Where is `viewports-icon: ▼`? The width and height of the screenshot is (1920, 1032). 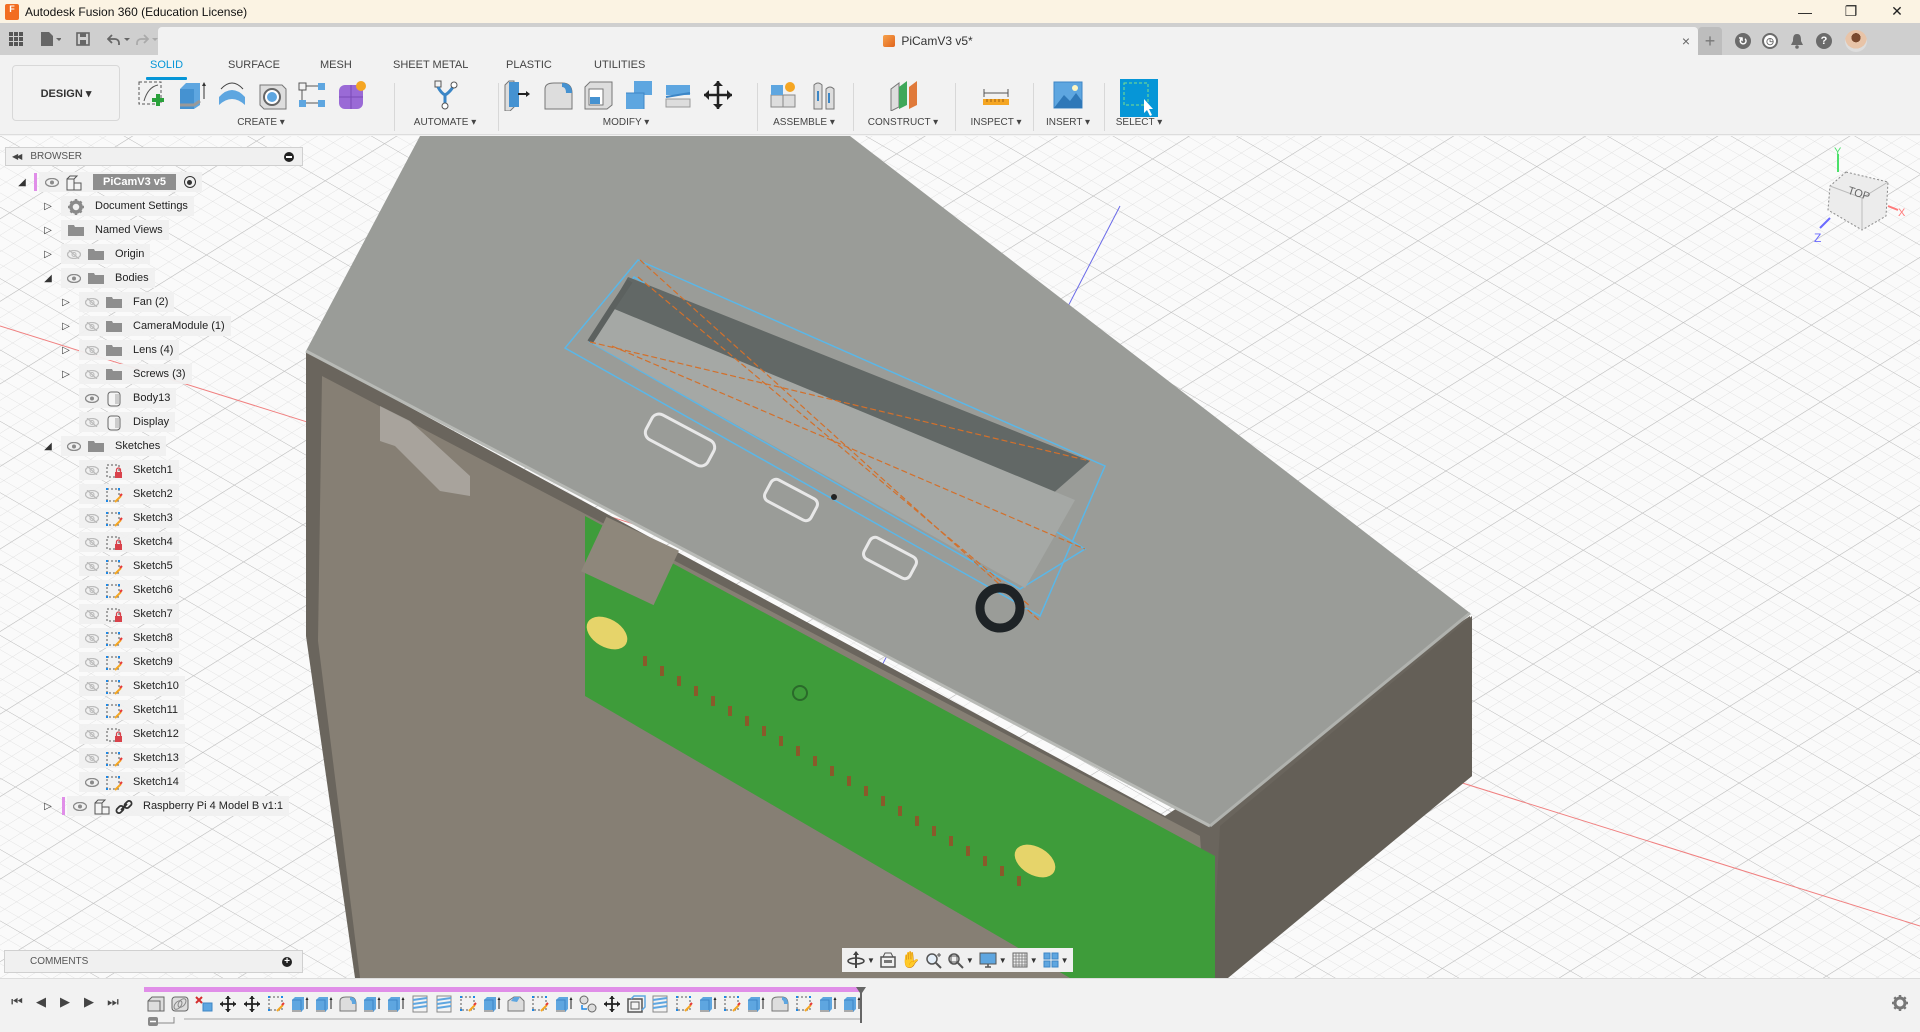 viewports-icon: ▼ is located at coordinates (1055, 960).